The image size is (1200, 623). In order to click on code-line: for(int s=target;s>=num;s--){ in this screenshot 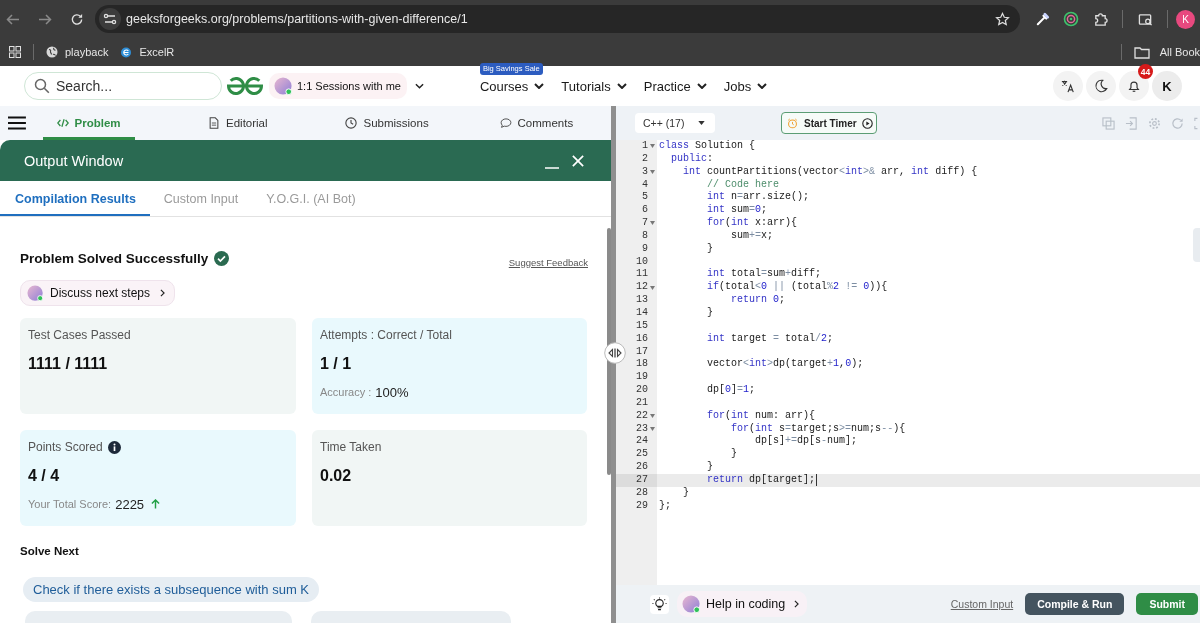, I will do `click(782, 429)`.